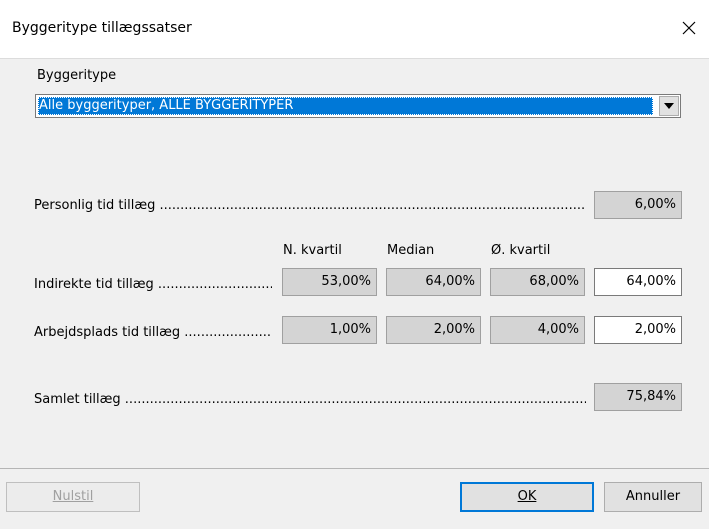  Describe the element at coordinates (638, 282) in the screenshot. I see `indirekte-tid-input: 64,00%` at that location.